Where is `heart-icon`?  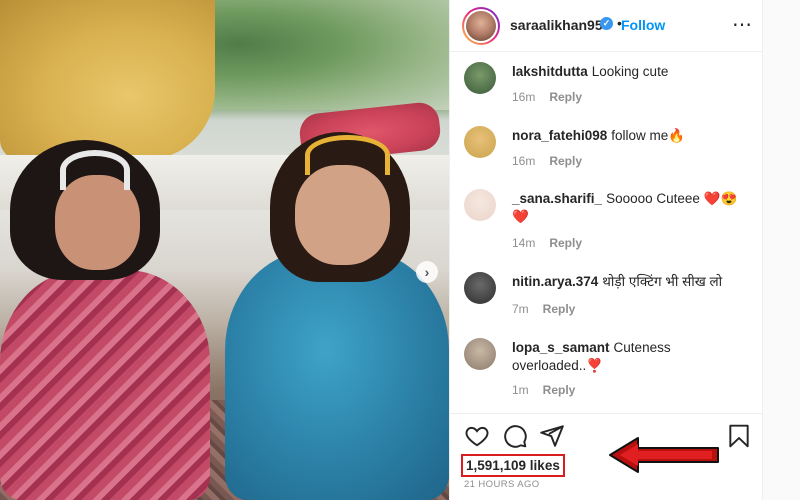
heart-icon is located at coordinates (477, 436).